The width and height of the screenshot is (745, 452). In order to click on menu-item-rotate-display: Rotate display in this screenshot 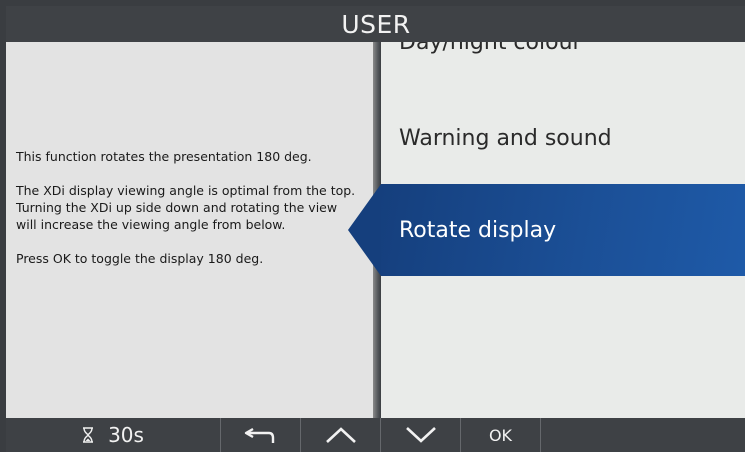, I will do `click(563, 230)`.